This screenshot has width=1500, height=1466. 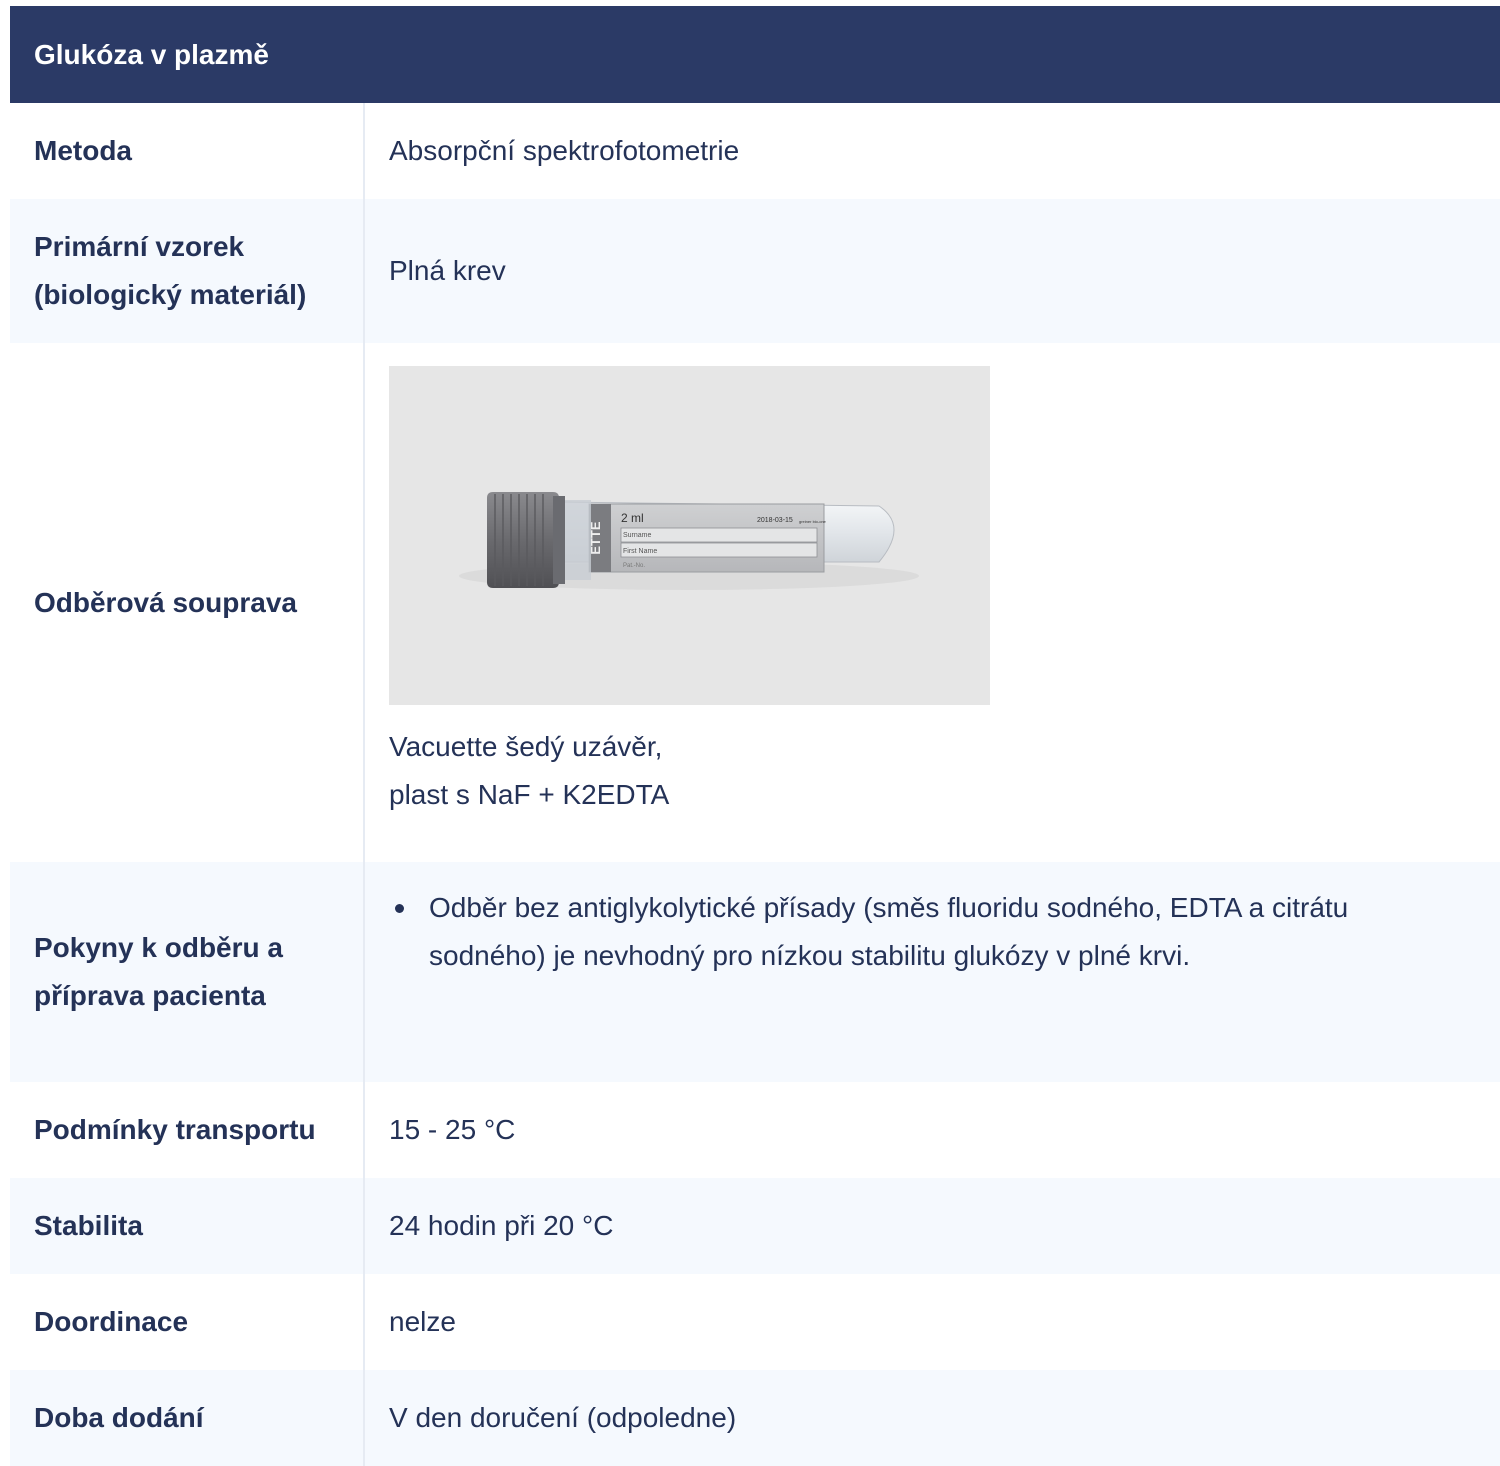 What do you see at coordinates (187, 972) in the screenshot?
I see `row-label: Pokyny k odběru a příprava pacienta` at bounding box center [187, 972].